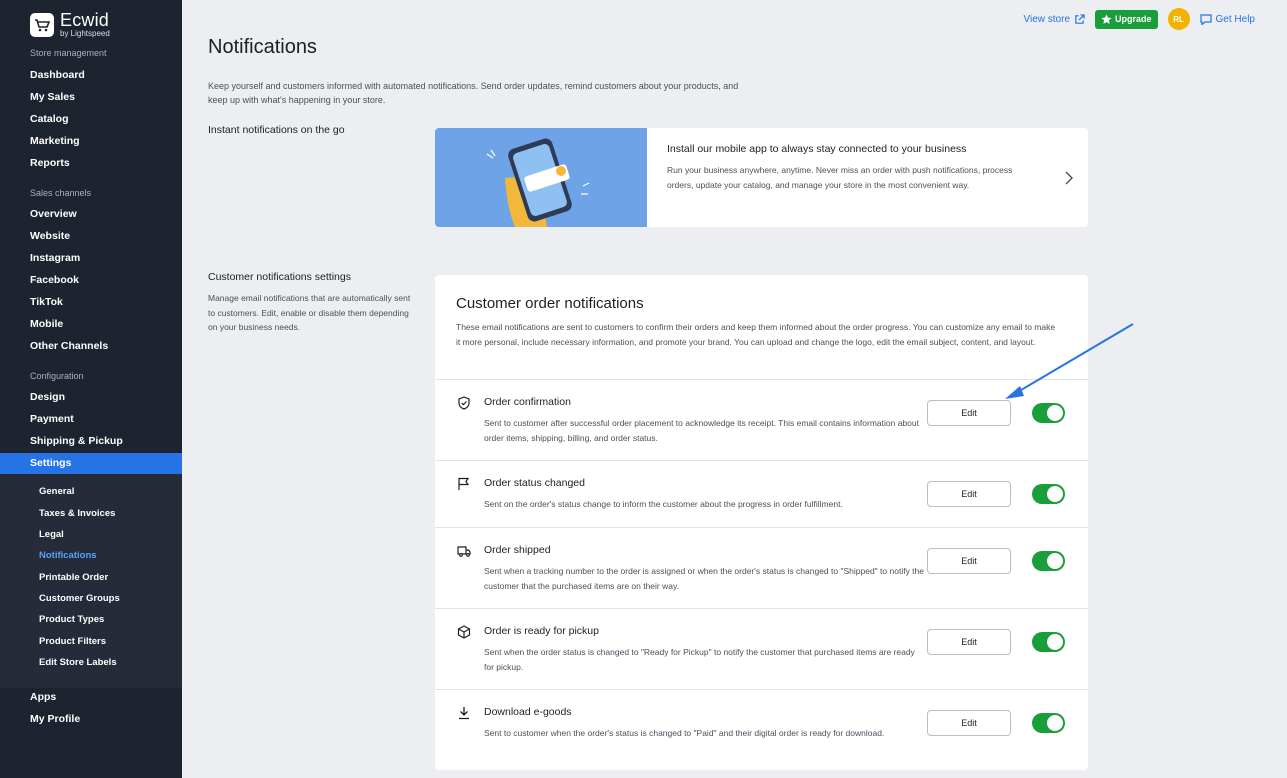 This screenshot has height=778, width=1287. I want to click on sidebar-item-dashboard: Dashboard, so click(57, 75).